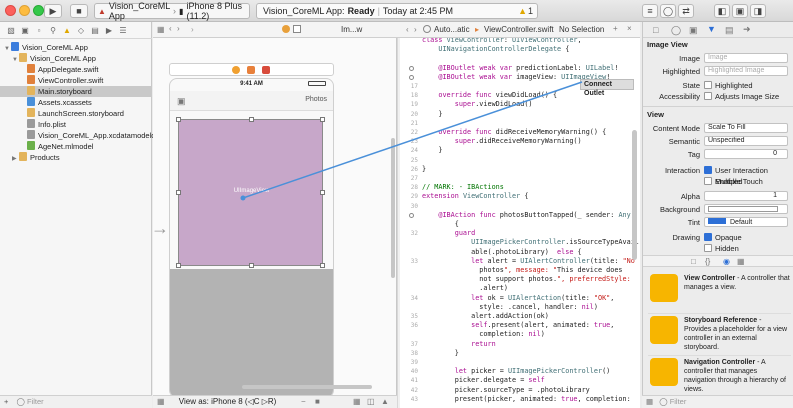 The image size is (793, 408). Describe the element at coordinates (520, 233) in the screenshot. I see `code-line: 32 guard` at that location.